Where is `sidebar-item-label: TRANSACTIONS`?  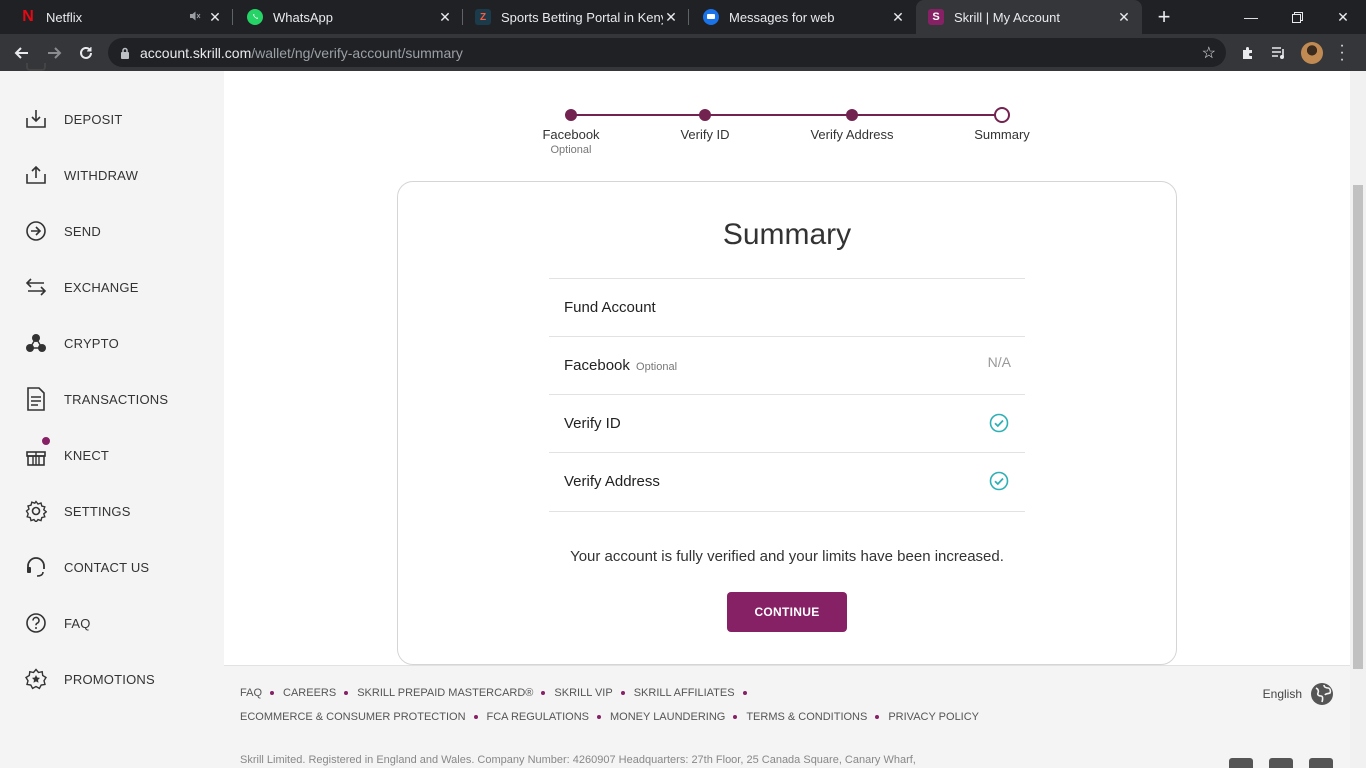
sidebar-item-label: TRANSACTIONS is located at coordinates (116, 399).